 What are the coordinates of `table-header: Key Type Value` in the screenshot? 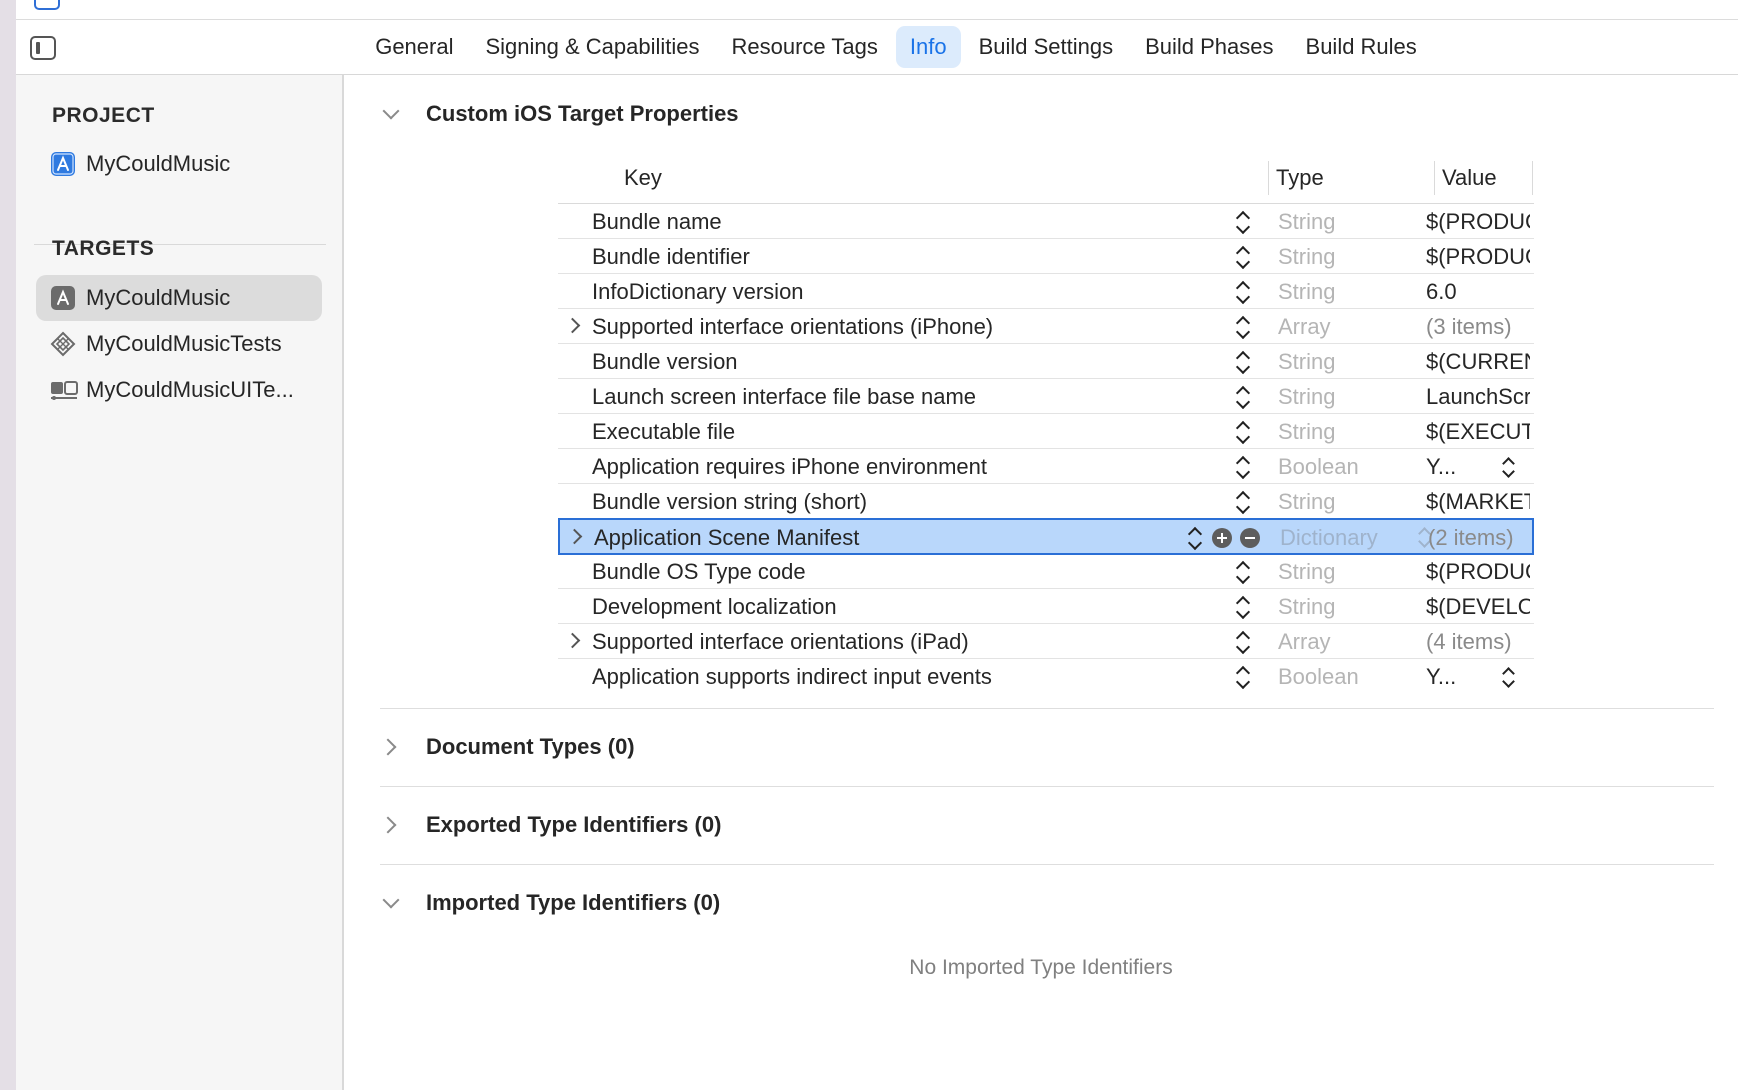 It's located at (1046, 178).